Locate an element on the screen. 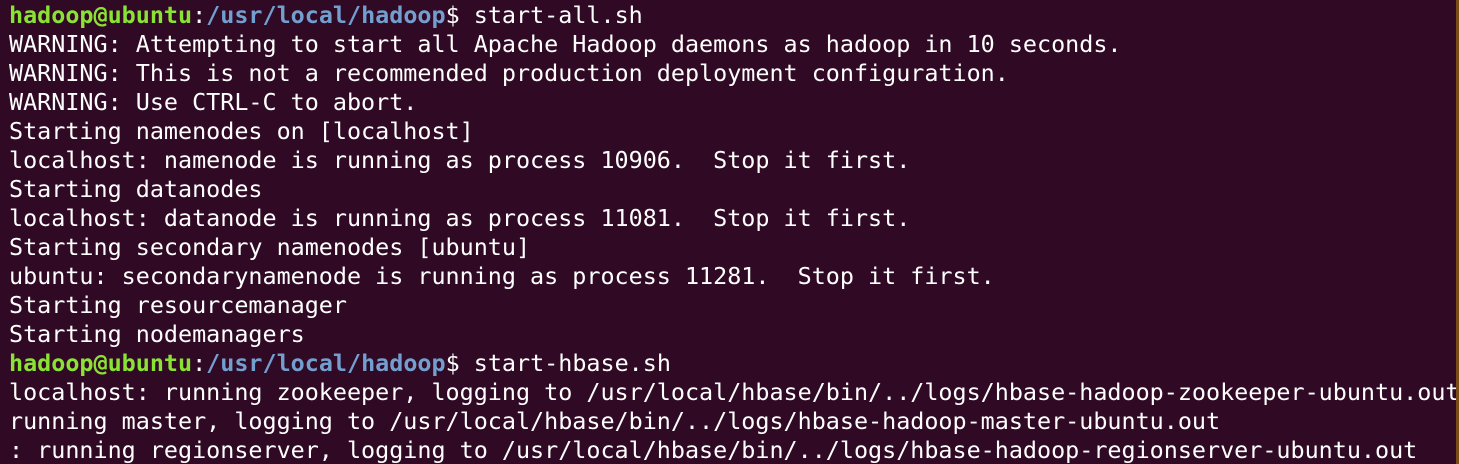 The image size is (1459, 464). output-line: Starting nodemanagers is located at coordinates (157, 334).